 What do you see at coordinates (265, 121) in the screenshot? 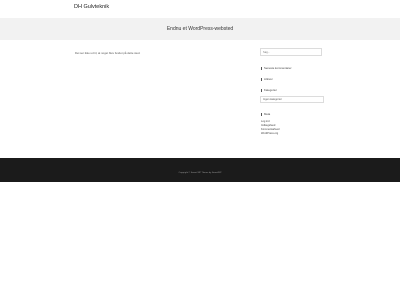
I see `meta-link-login: Log ind` at bounding box center [265, 121].